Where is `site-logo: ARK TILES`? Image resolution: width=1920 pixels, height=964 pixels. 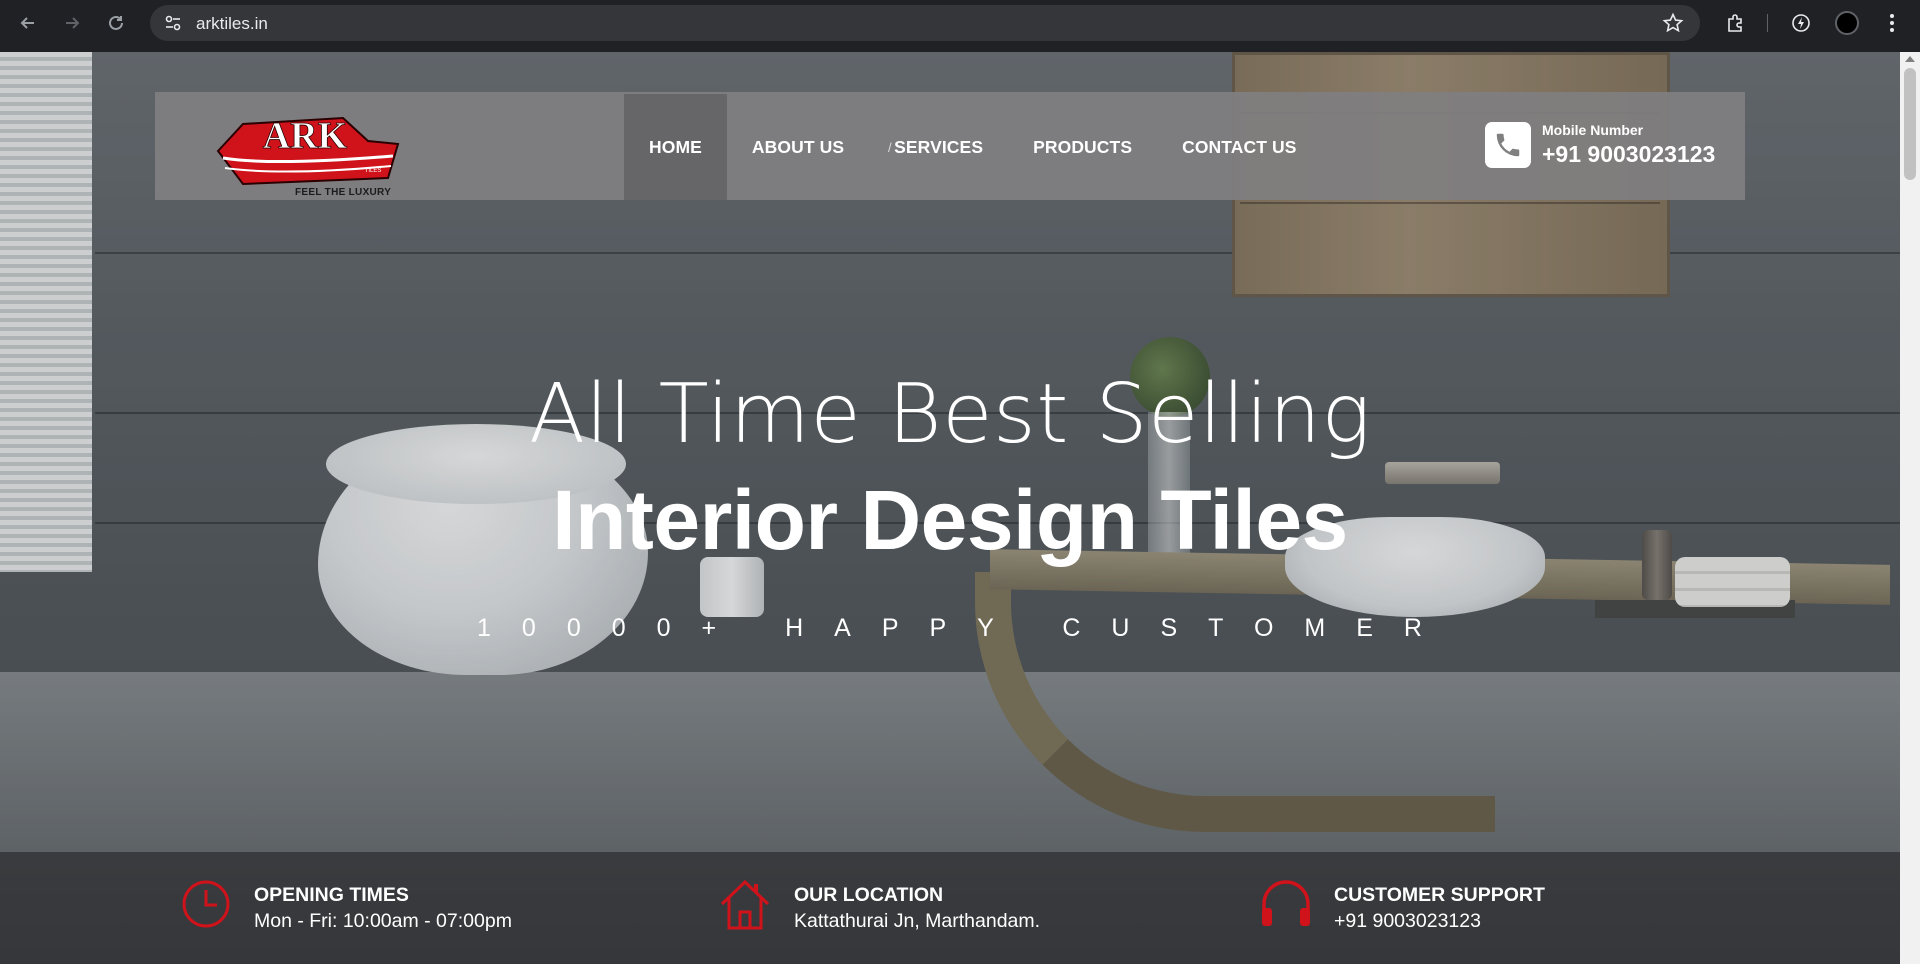 site-logo: ARK TILES is located at coordinates (308, 149).